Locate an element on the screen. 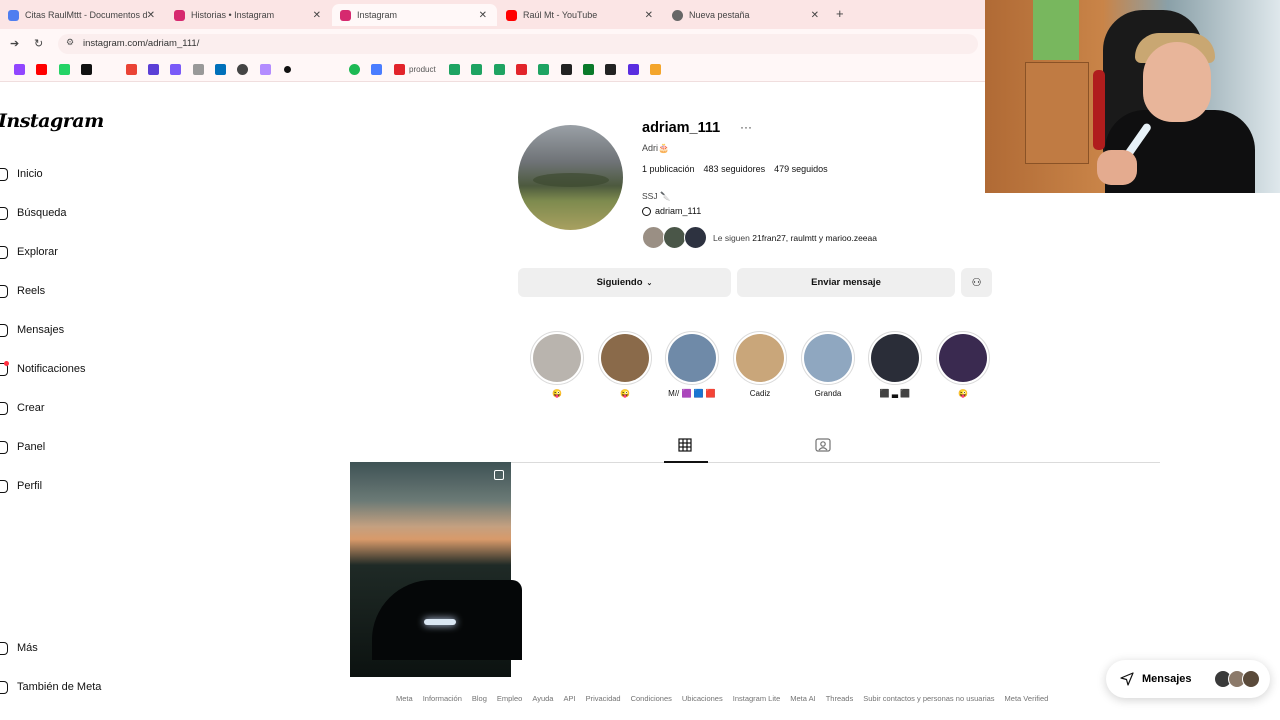  threads-link: adriam_111 is located at coordinates (671, 211).